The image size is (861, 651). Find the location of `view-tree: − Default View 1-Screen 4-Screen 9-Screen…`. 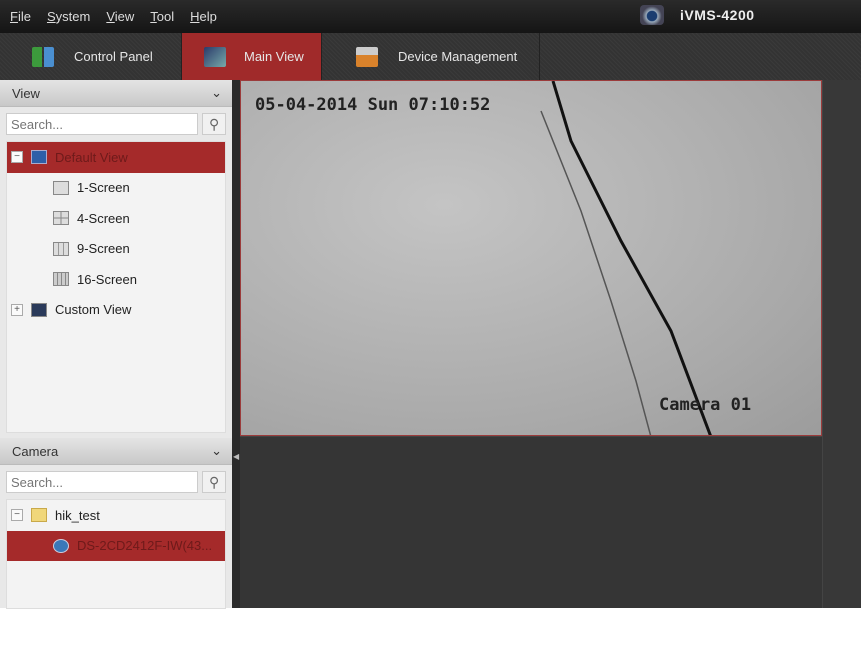

view-tree: − Default View 1-Screen 4-Screen 9-Screen… is located at coordinates (116, 287).